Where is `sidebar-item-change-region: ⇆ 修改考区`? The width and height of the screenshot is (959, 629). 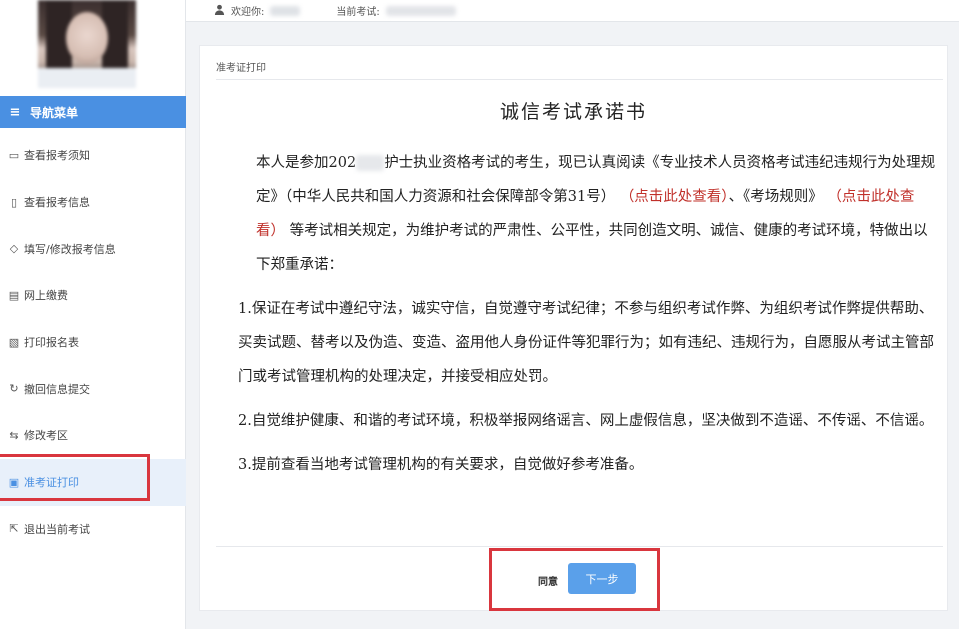
sidebar-item-change-region: ⇆ 修改考区 is located at coordinates (93, 435).